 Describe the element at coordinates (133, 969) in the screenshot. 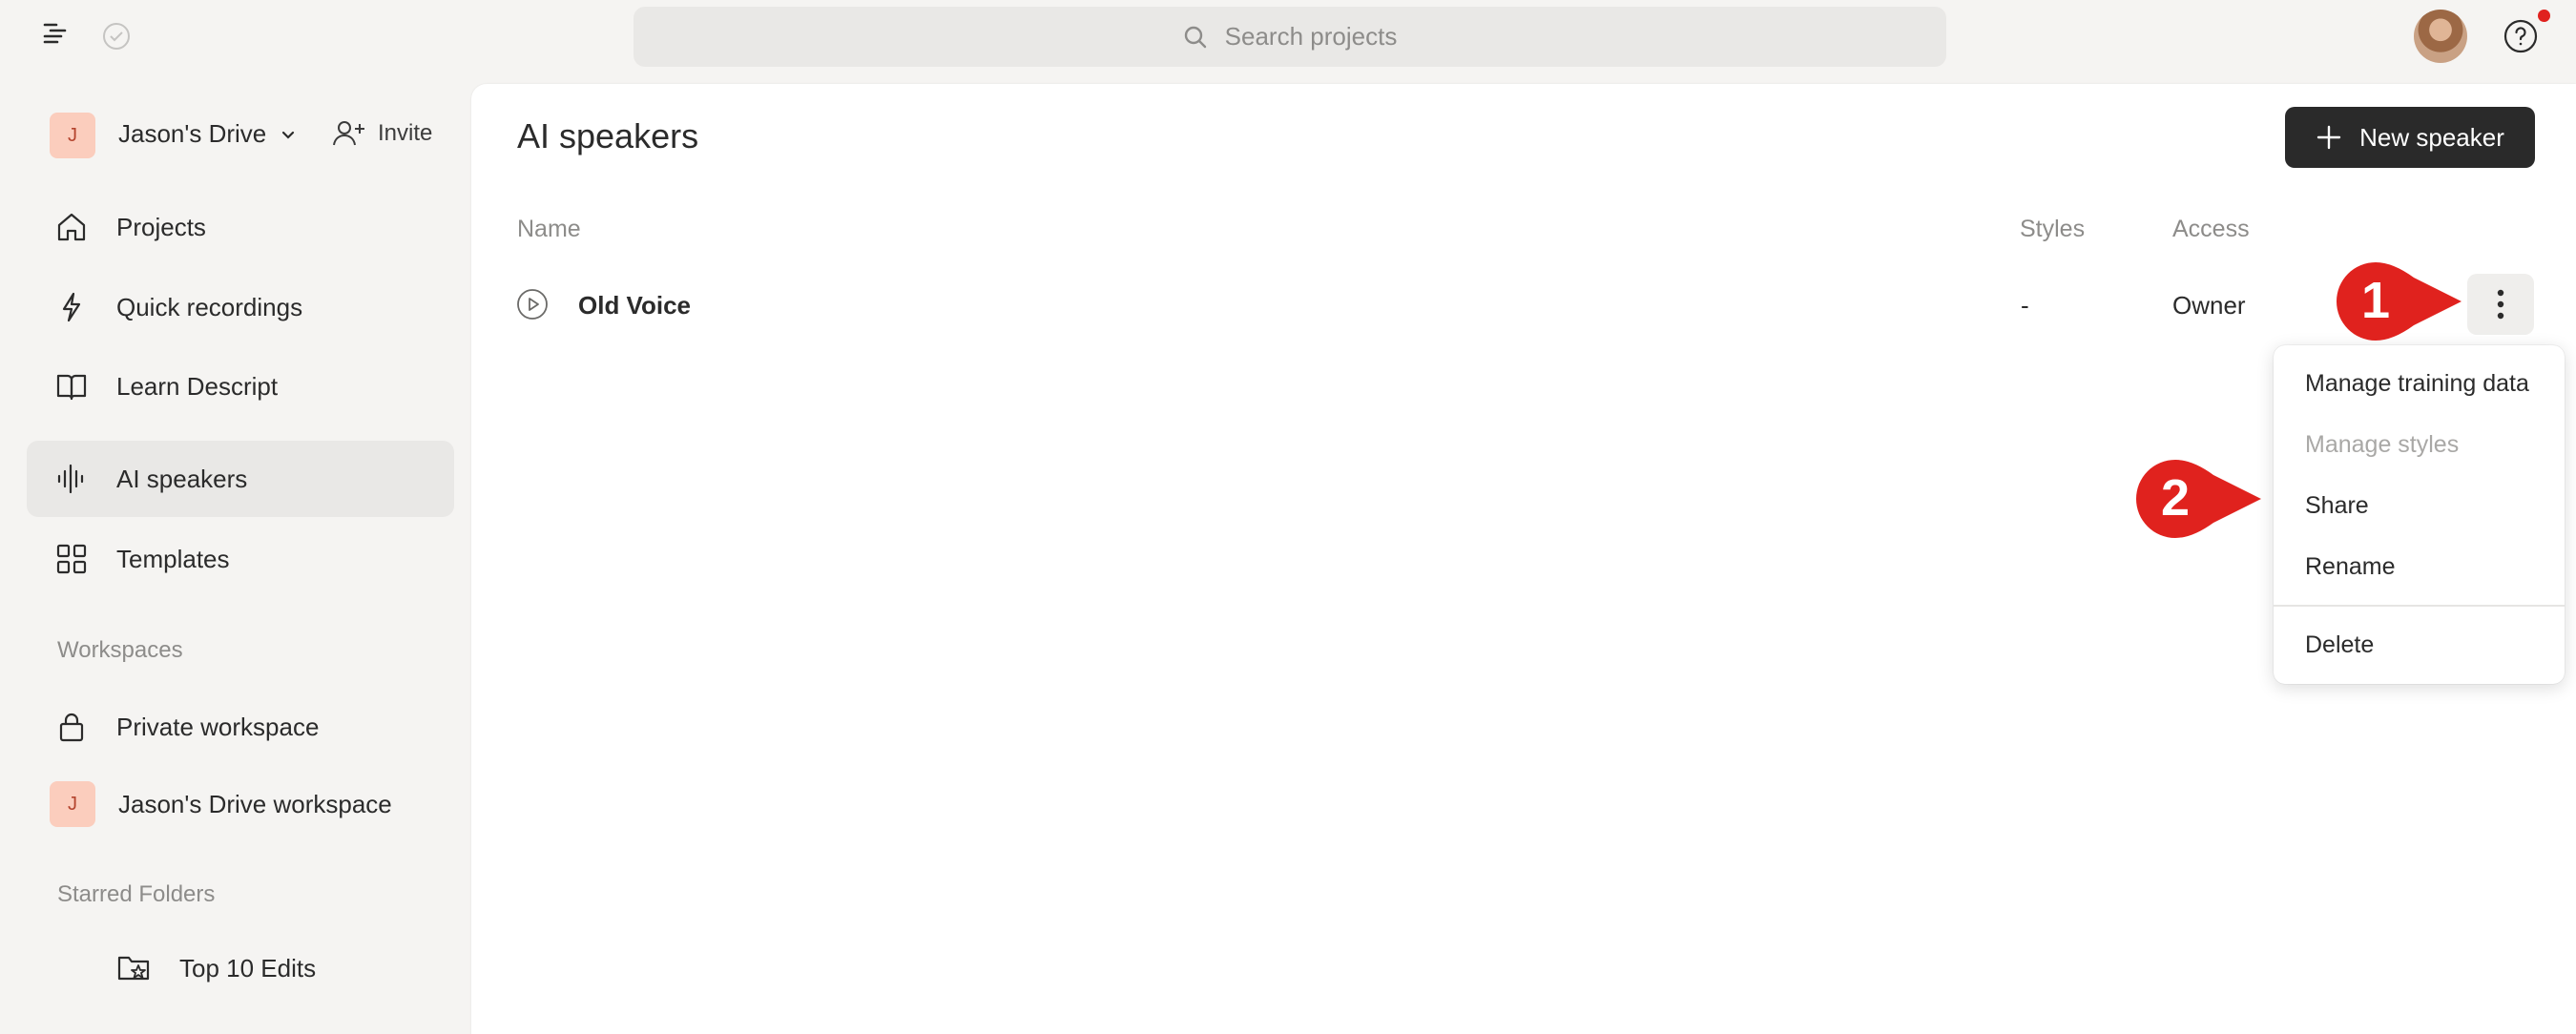

I see `folder-star-icon` at that location.